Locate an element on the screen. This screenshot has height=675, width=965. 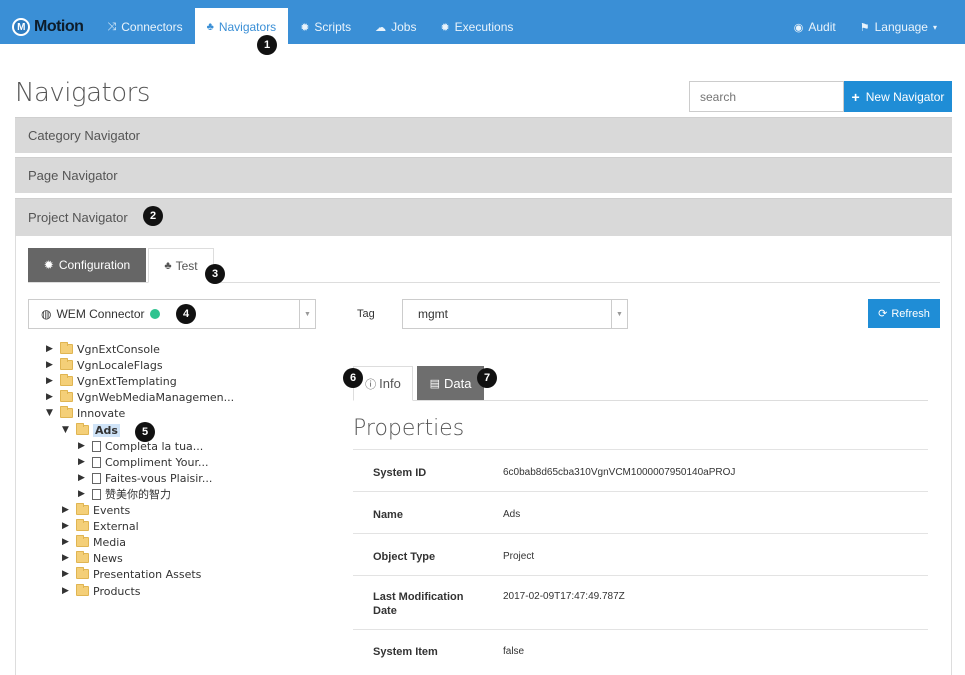
tab-label: Info is located at coordinates (390, 383).